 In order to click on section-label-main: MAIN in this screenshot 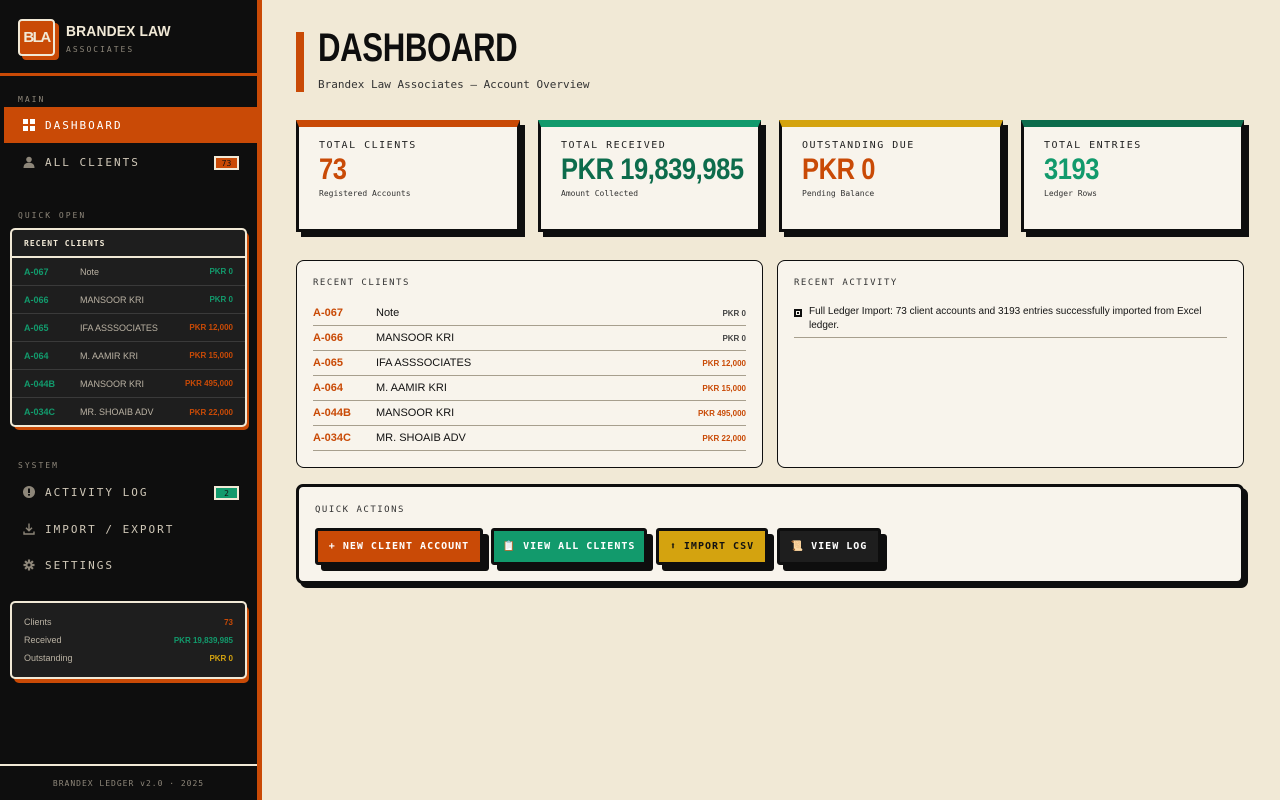, I will do `click(32, 99)`.